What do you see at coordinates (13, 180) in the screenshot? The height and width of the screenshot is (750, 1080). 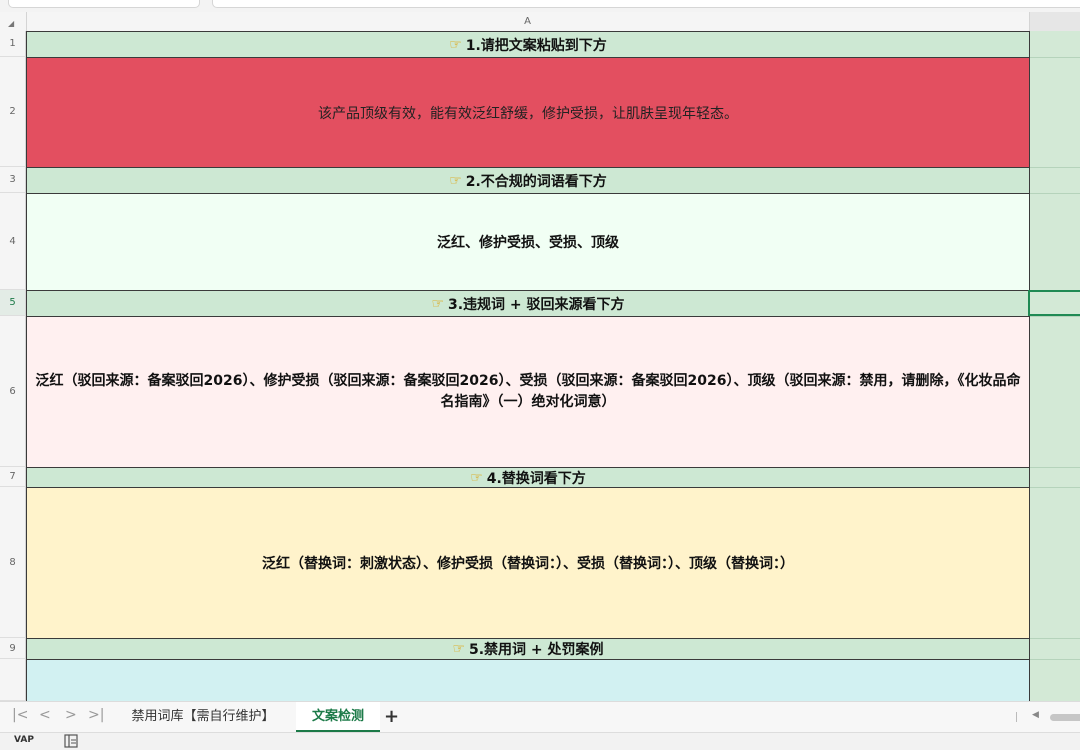 I see `row-header-3: 3` at bounding box center [13, 180].